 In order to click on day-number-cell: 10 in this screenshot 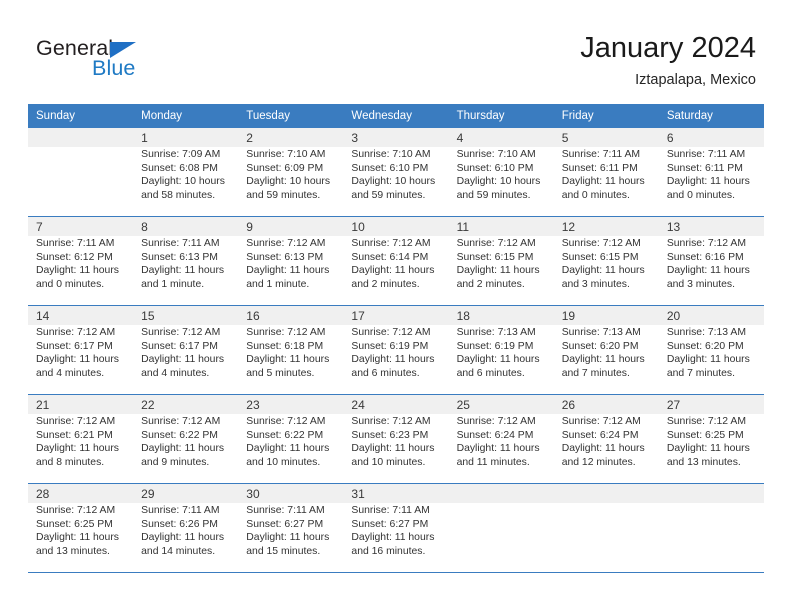, I will do `click(396, 226)`.